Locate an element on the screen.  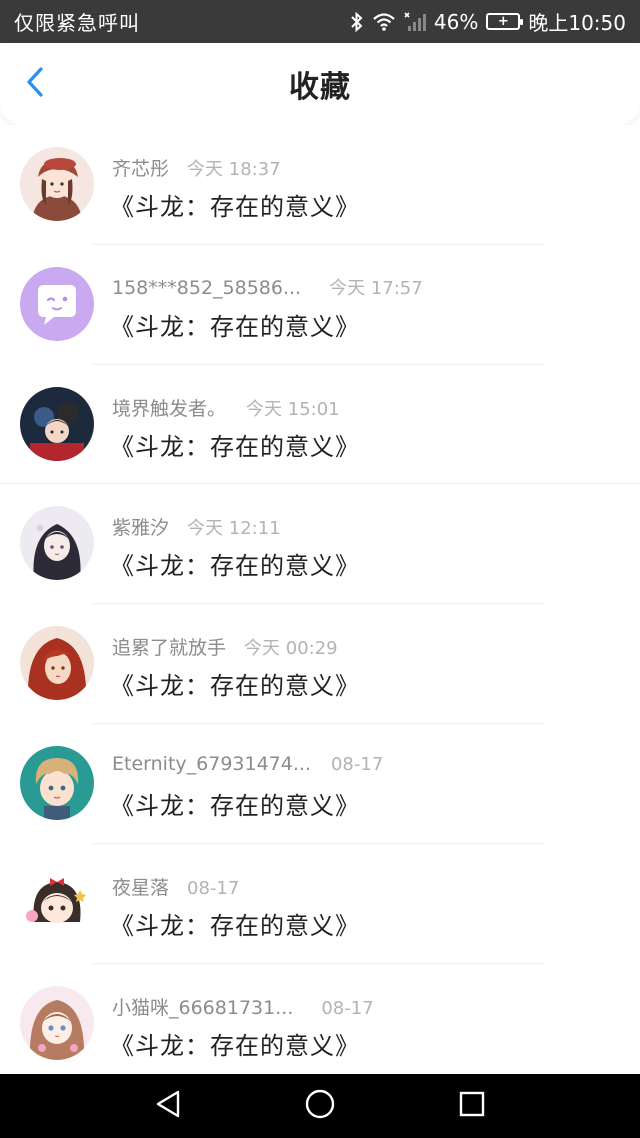
avatar-purple-chat is located at coordinates (57, 303).